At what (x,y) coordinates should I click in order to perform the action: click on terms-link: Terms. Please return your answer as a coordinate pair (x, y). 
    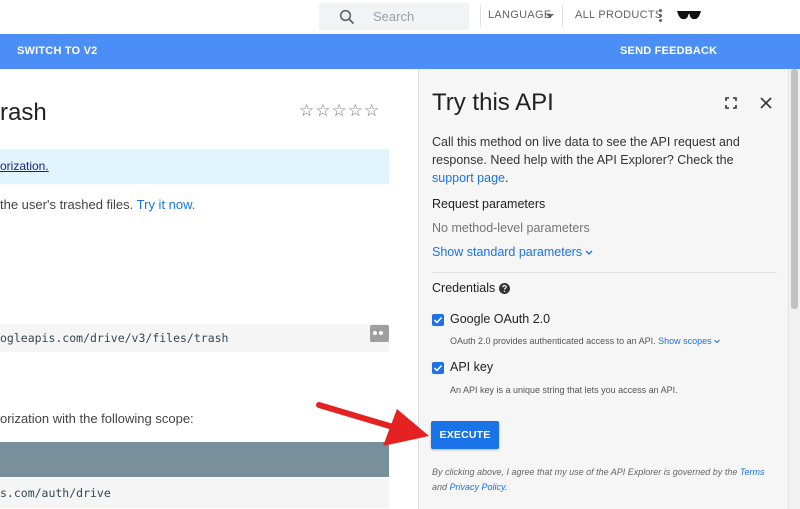
    Looking at the image, I should click on (752, 472).